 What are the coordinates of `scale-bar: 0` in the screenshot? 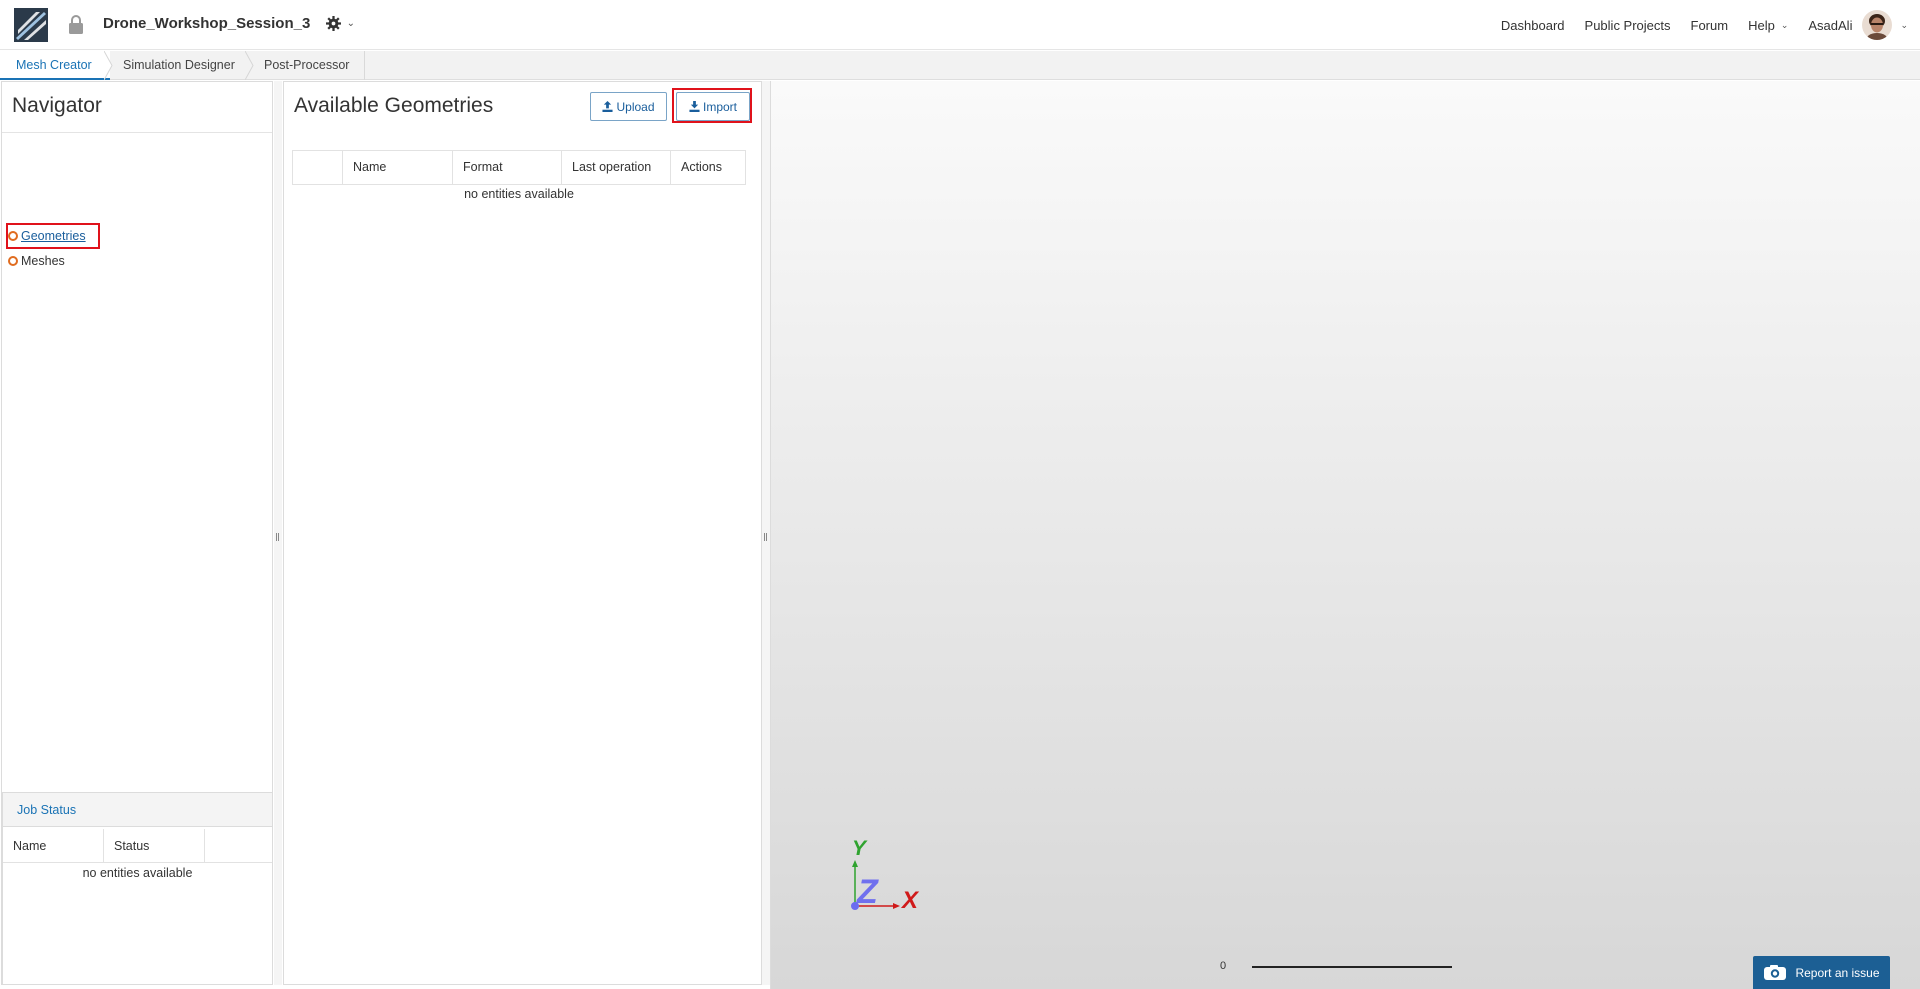 It's located at (1340, 968).